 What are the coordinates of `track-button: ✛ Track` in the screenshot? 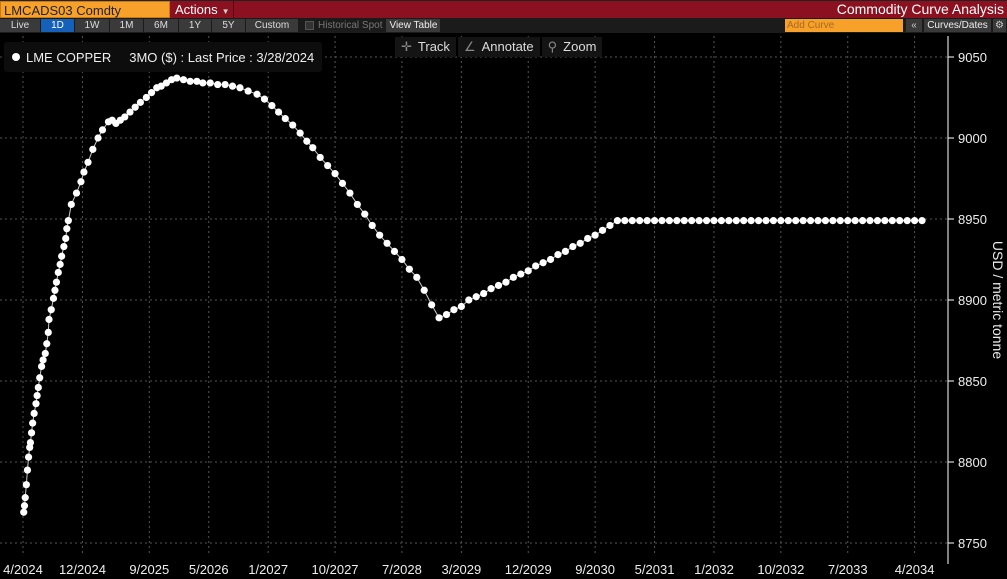 It's located at (425, 47).